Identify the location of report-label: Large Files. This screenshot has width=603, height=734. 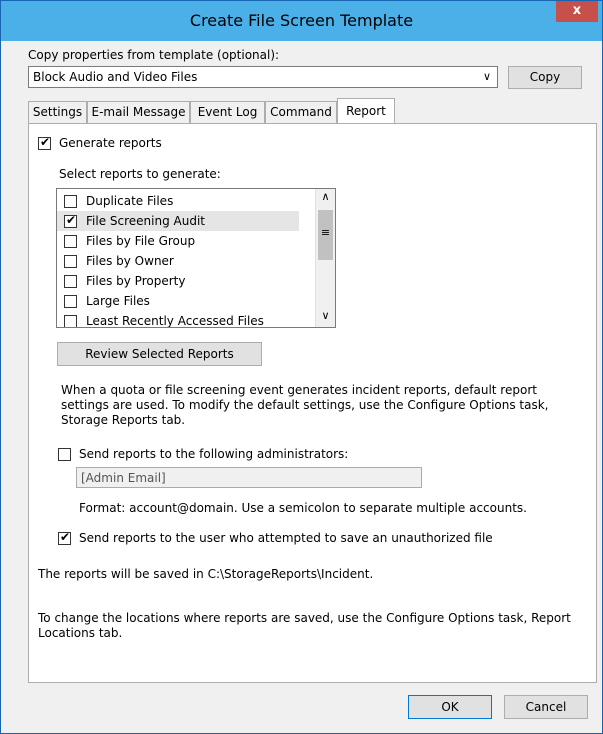
(118, 301).